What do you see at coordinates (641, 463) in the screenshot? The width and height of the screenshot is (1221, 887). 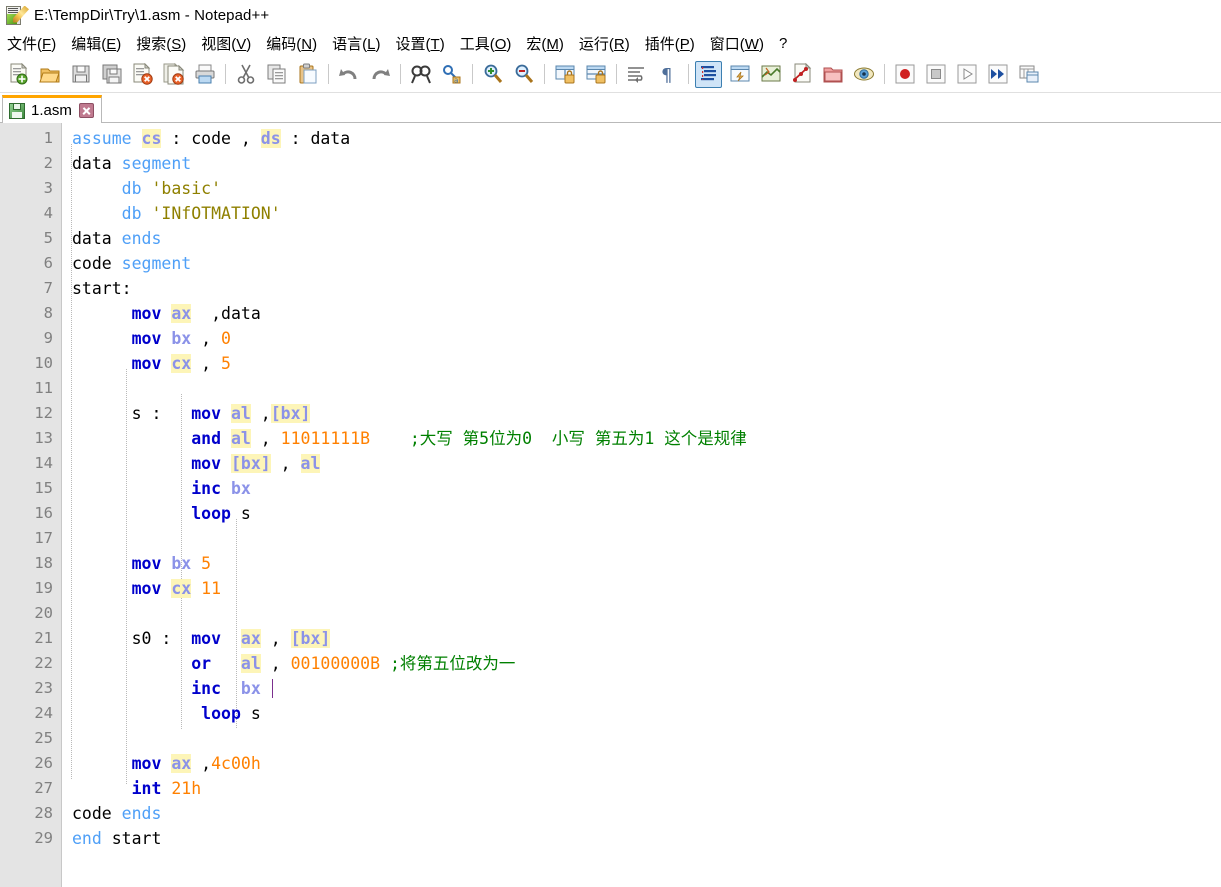 I see `code-line: mov [bx] , al` at bounding box center [641, 463].